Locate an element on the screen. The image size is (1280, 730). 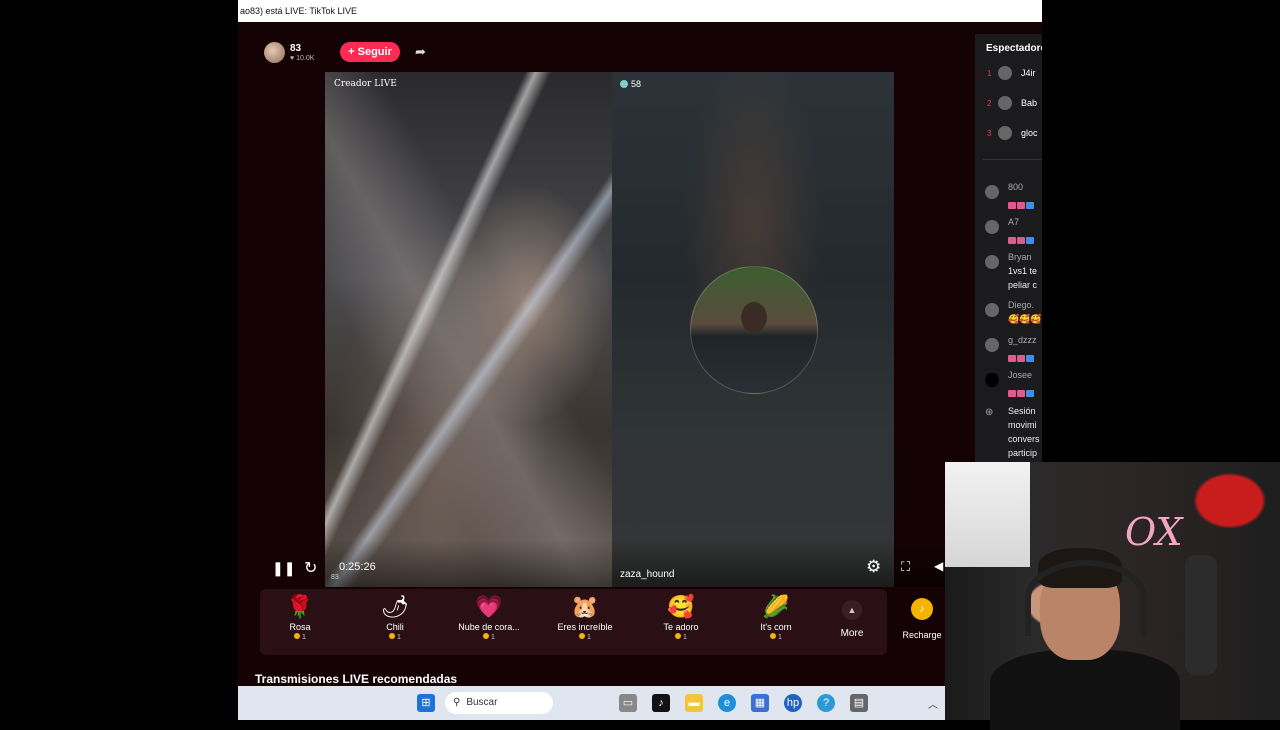
search-icon: ⚲ is located at coordinates (457, 702).